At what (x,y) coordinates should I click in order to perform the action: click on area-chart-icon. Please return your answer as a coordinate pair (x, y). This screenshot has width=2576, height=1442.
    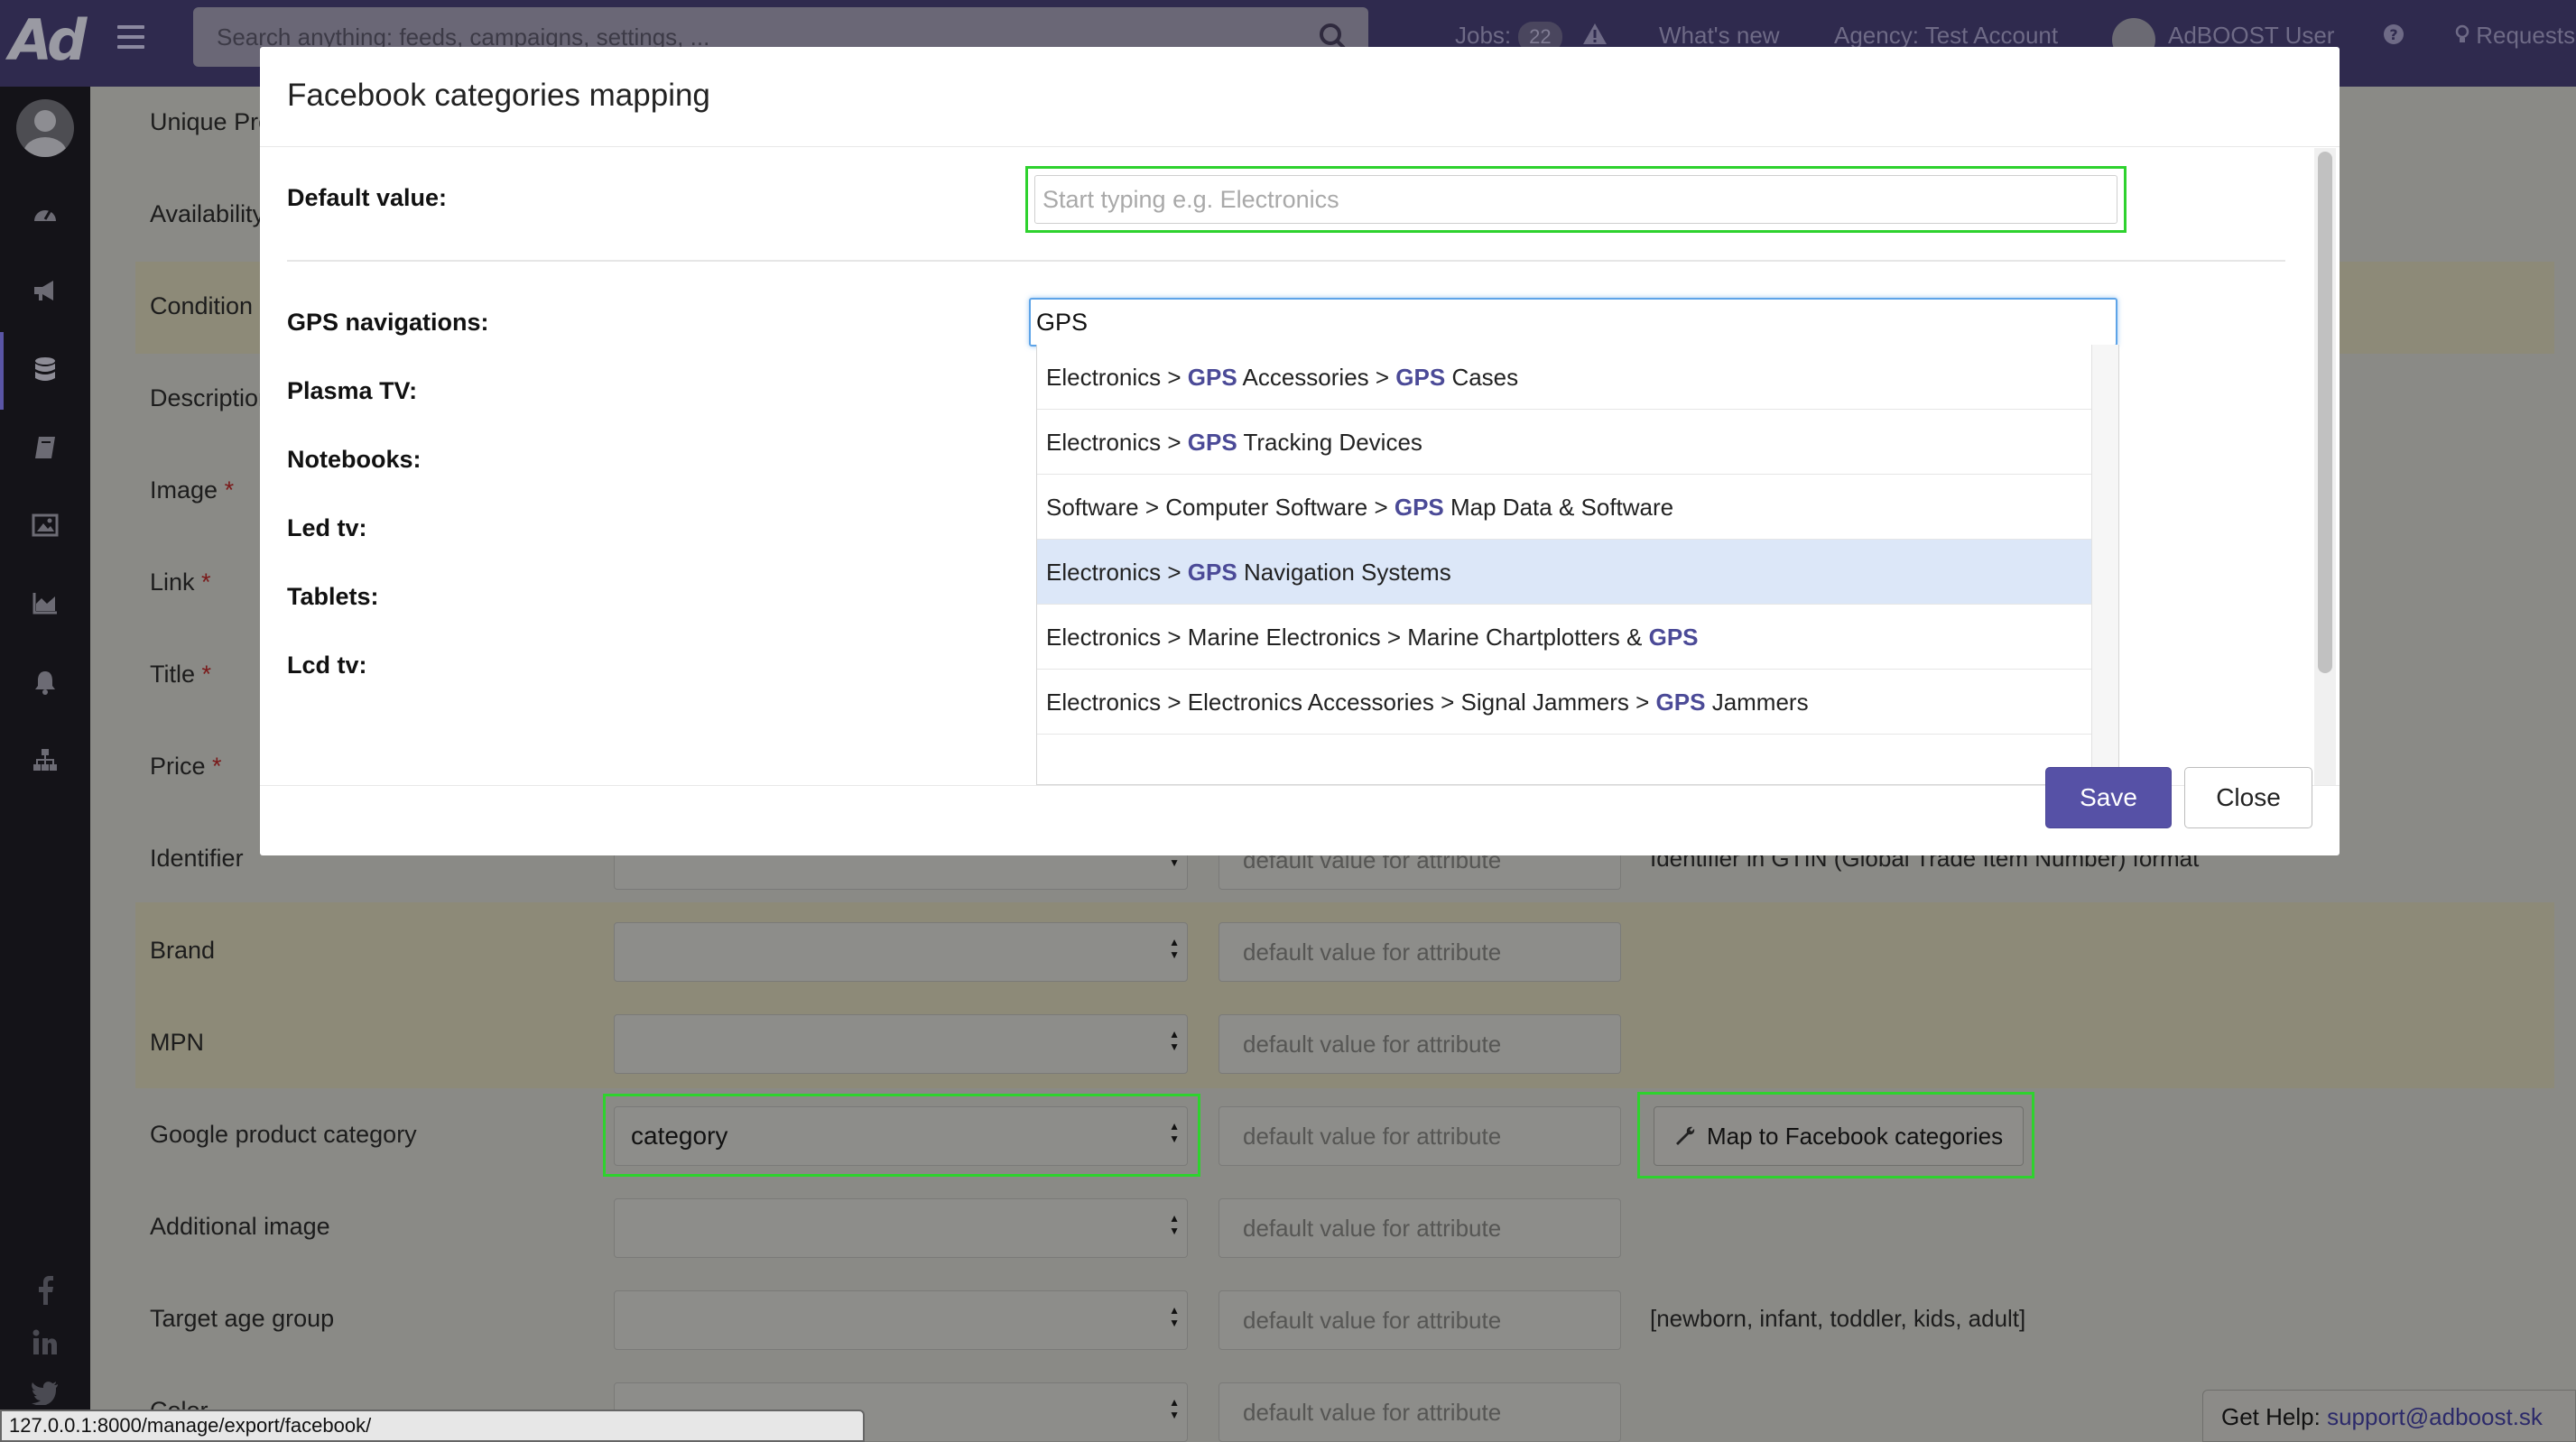
    Looking at the image, I should click on (45, 603).